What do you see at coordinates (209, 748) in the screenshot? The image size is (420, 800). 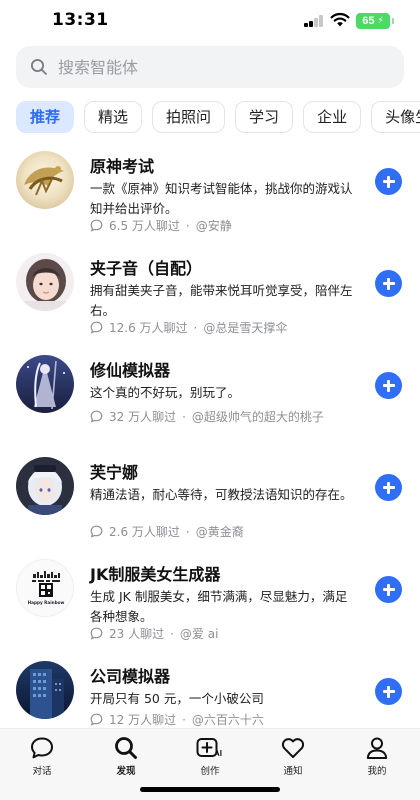 I see `create-ai-icon: AI` at bounding box center [209, 748].